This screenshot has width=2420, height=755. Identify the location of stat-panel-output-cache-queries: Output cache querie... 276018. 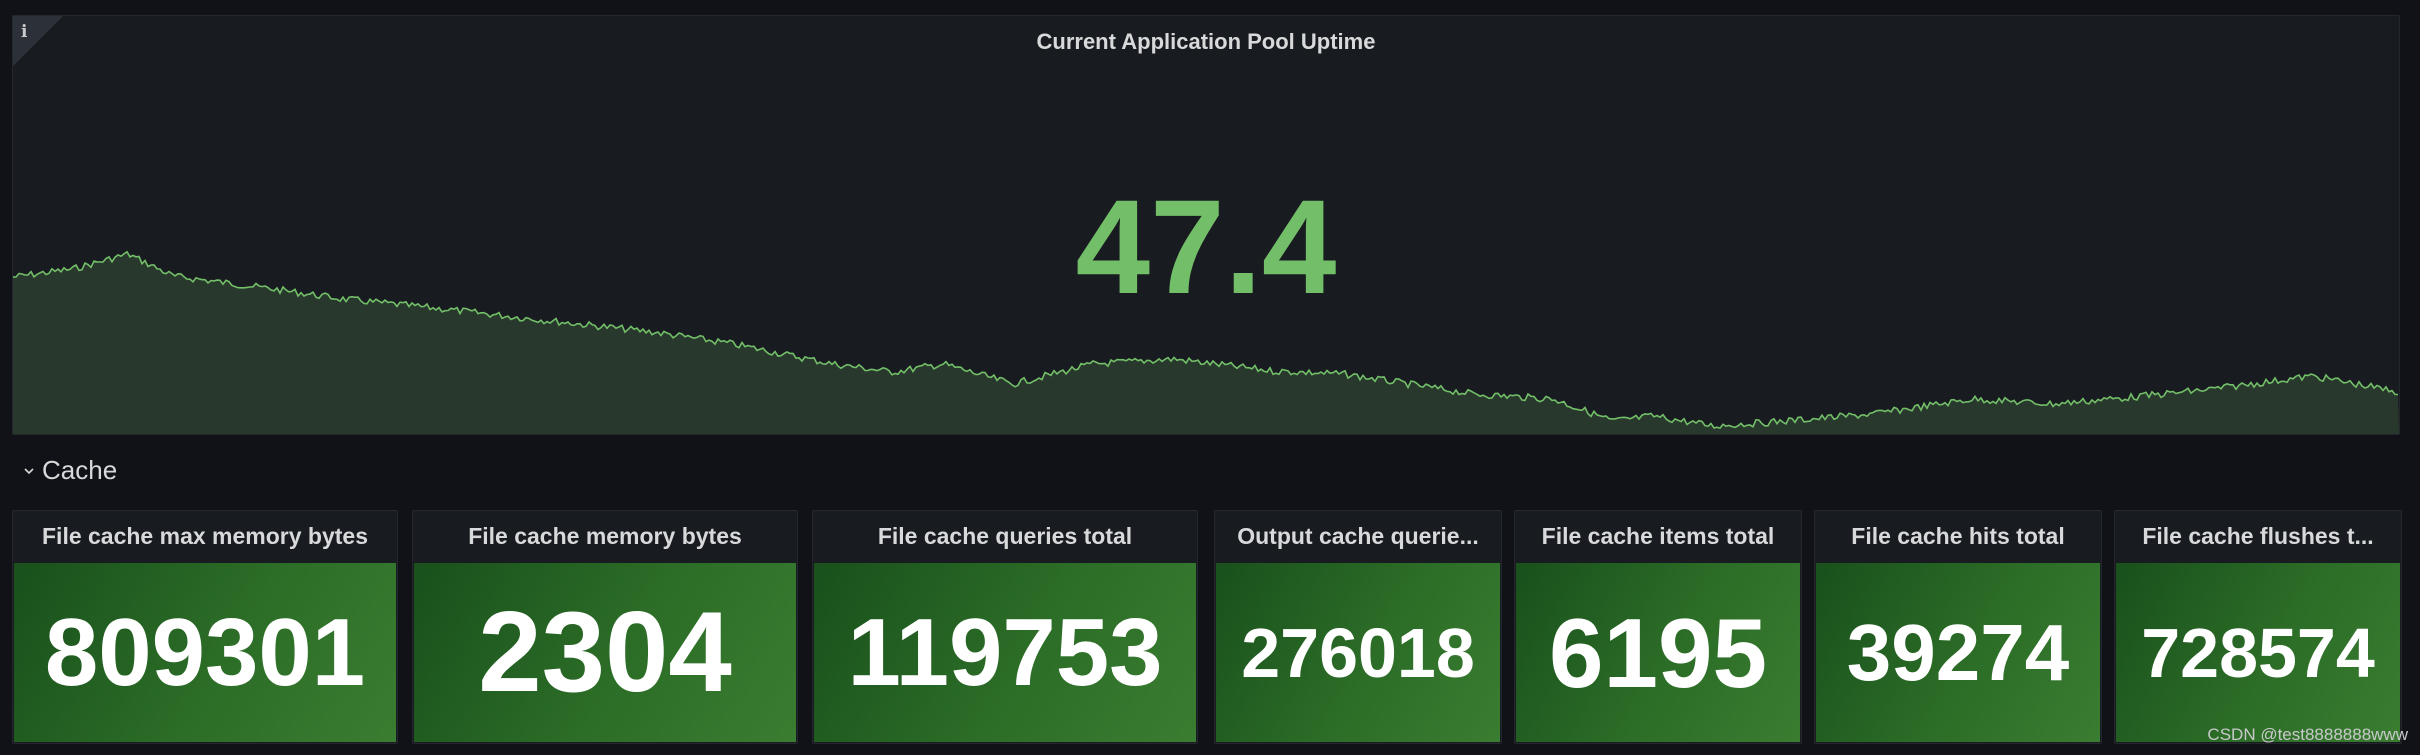
(1358, 627).